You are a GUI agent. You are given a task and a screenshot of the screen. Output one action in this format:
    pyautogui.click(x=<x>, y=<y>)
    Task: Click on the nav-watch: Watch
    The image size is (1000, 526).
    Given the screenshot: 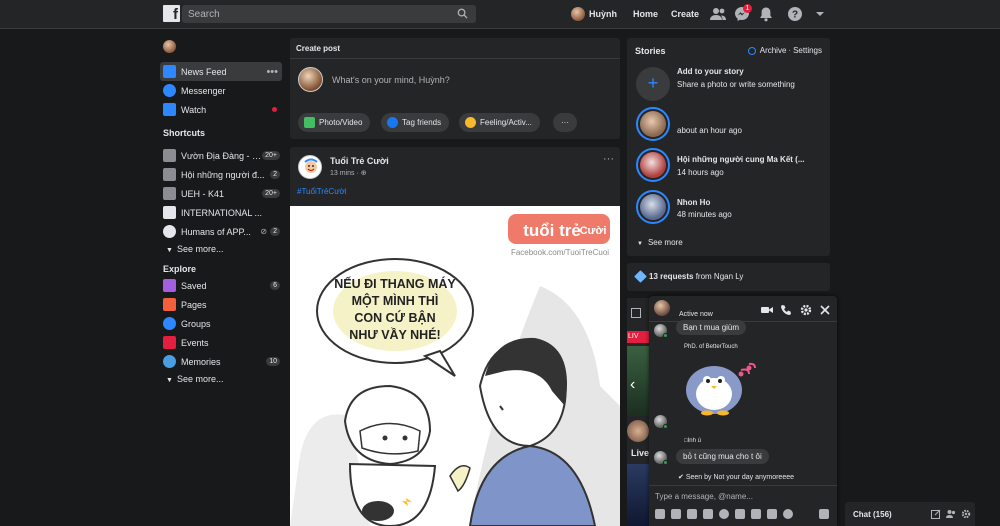 What is the action you would take?
    pyautogui.click(x=221, y=109)
    